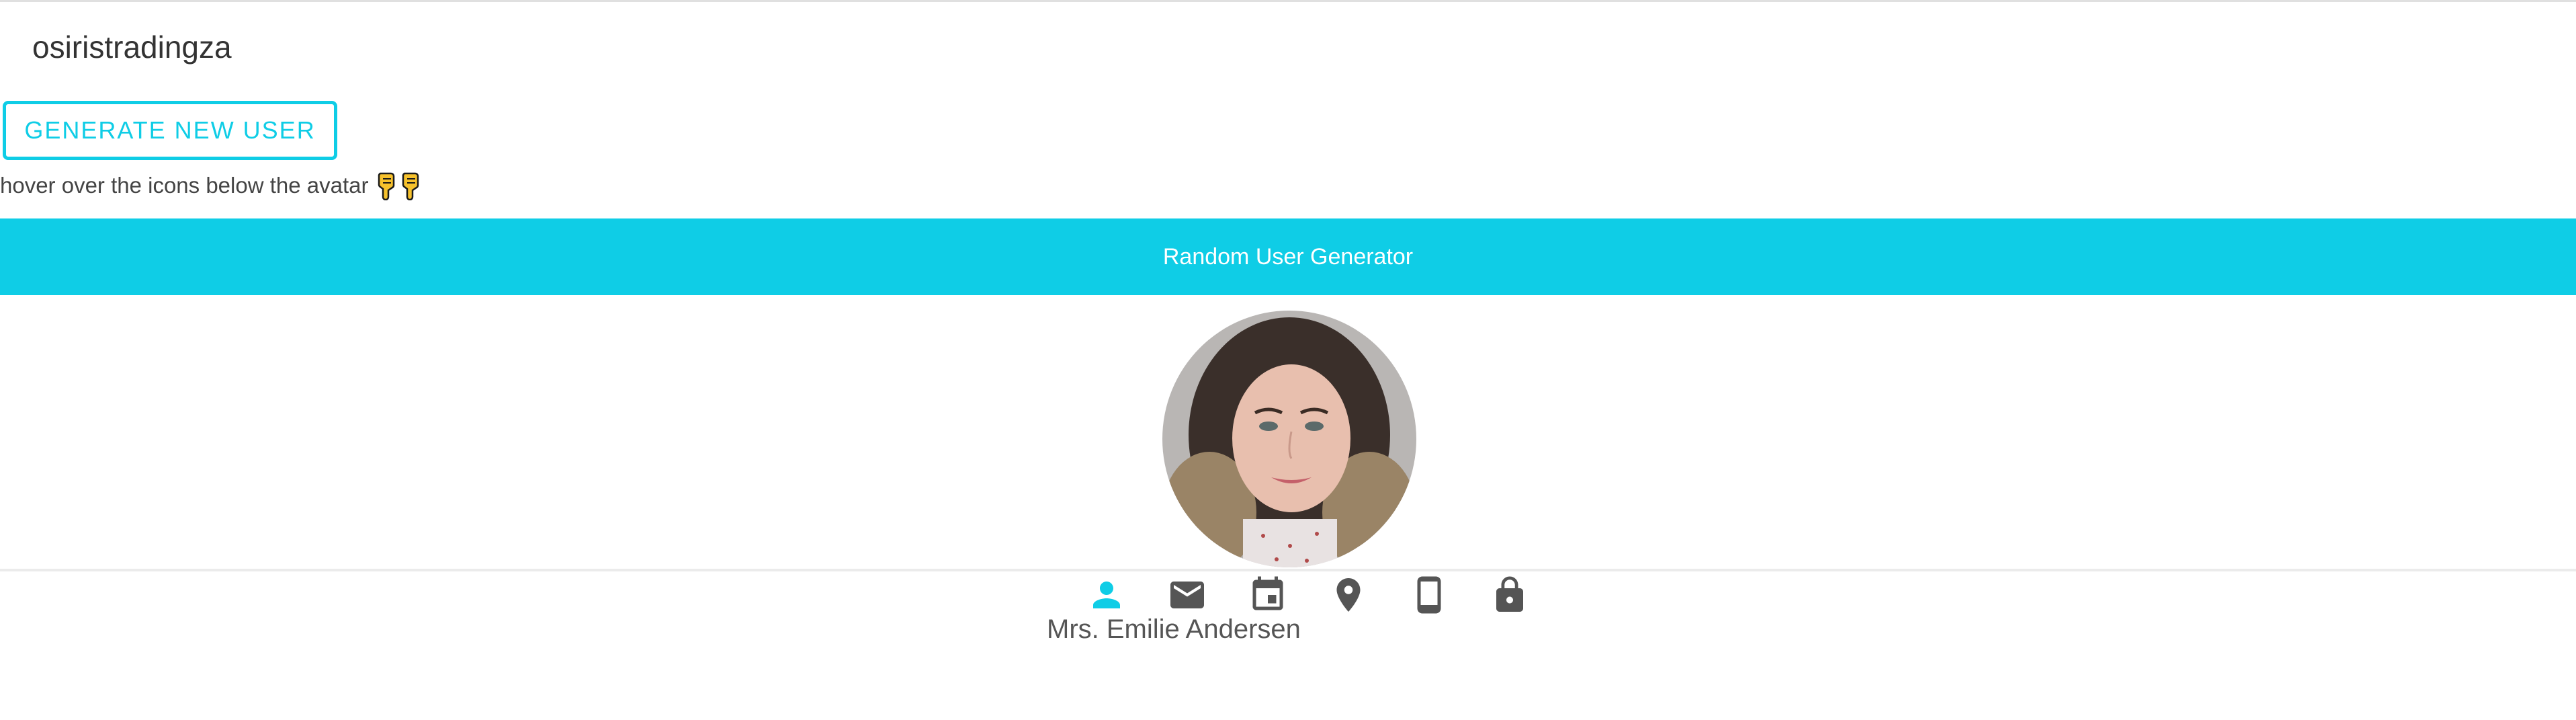 The height and width of the screenshot is (720, 2576). What do you see at coordinates (170, 131) in the screenshot?
I see `generate-new-user-button: GENERATE NEW USER` at bounding box center [170, 131].